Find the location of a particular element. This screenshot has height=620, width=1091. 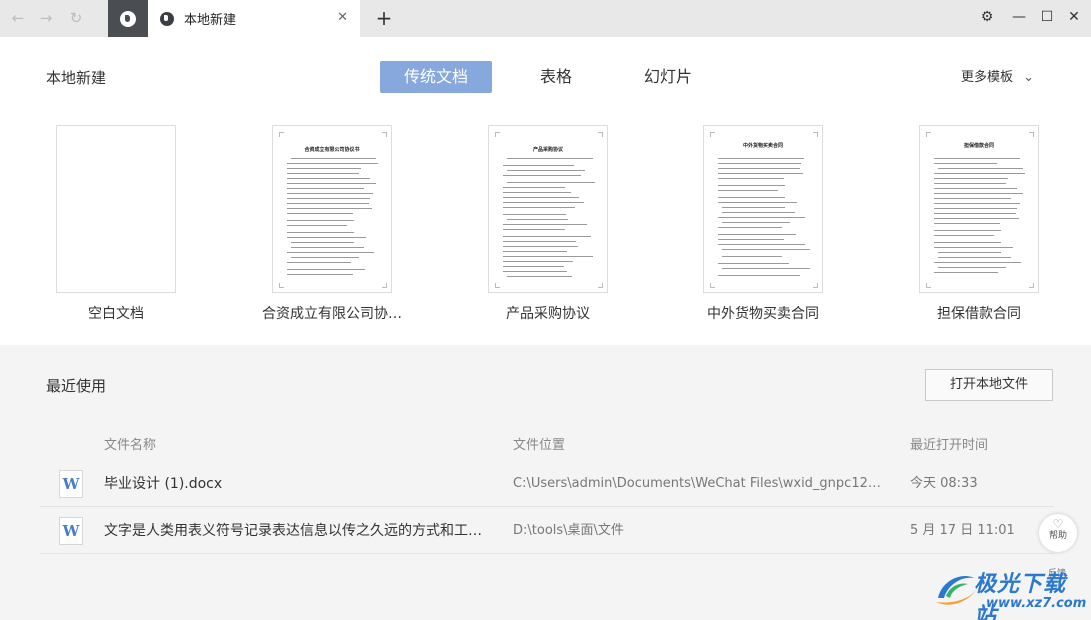

open-local-file-button: 打开本地文件 is located at coordinates (989, 385).